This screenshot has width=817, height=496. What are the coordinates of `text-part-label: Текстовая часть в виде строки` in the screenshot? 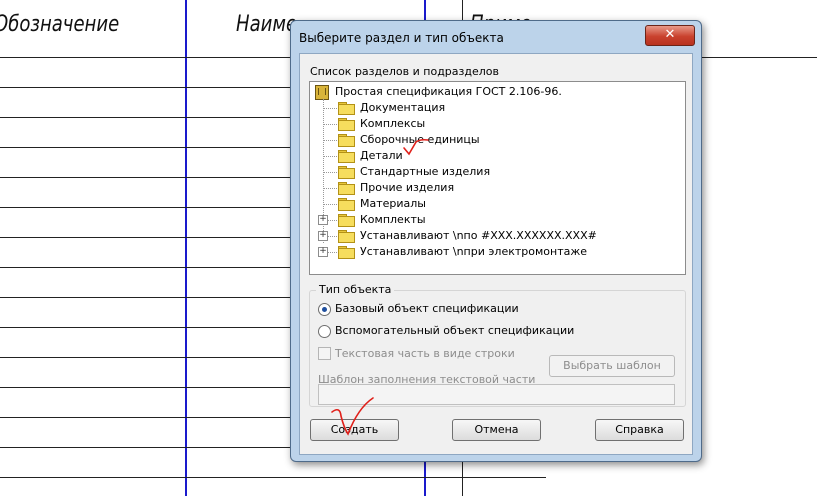 It's located at (425, 353).